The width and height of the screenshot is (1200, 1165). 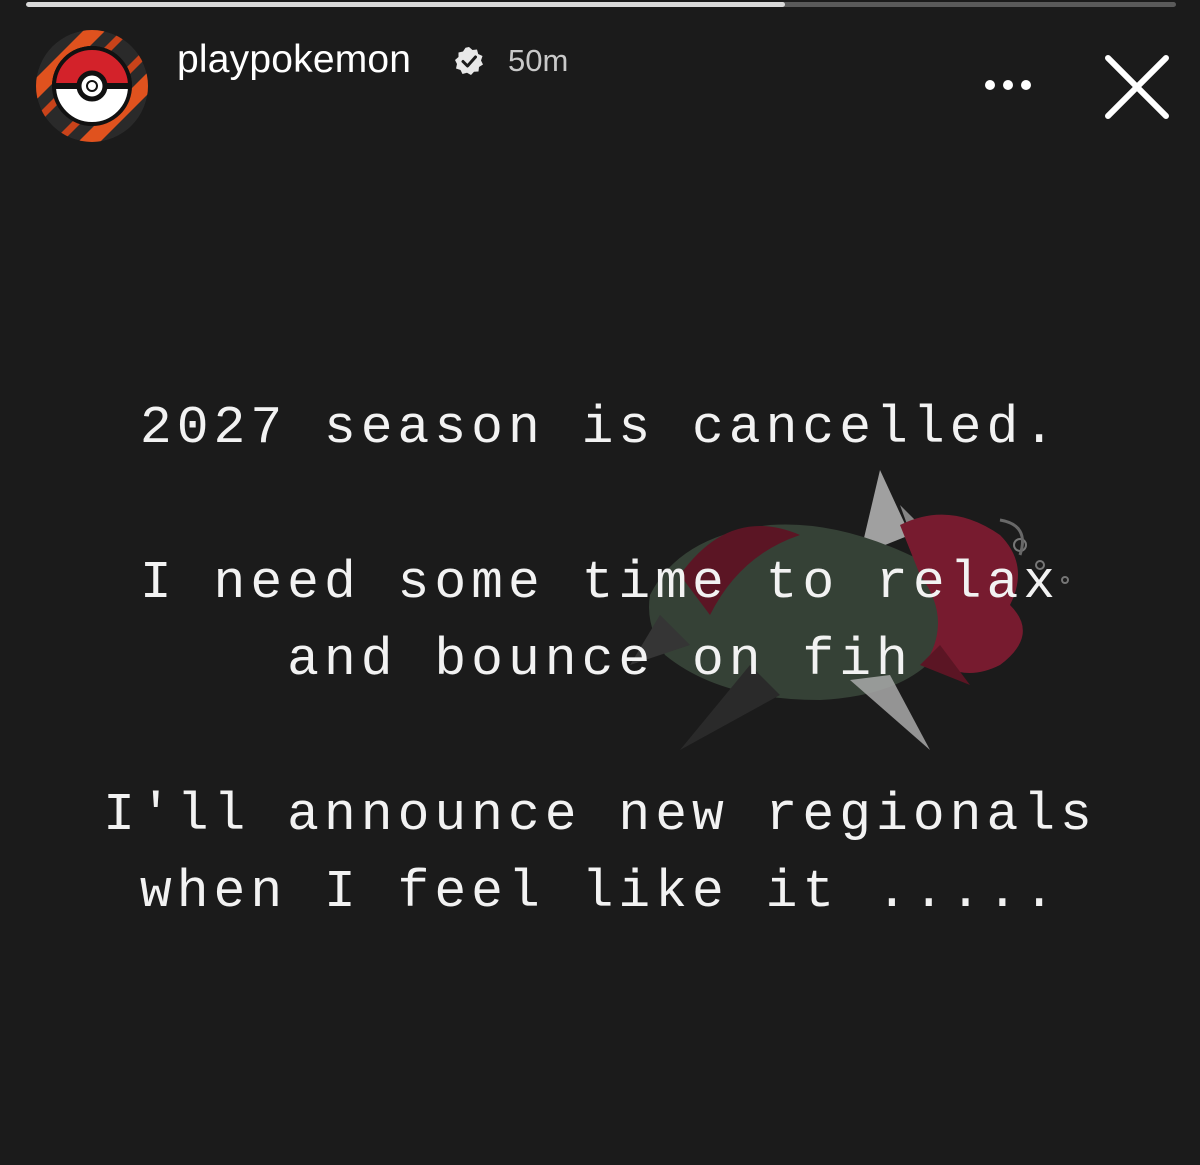 I want to click on more-options-icon, so click(x=1008, y=85).